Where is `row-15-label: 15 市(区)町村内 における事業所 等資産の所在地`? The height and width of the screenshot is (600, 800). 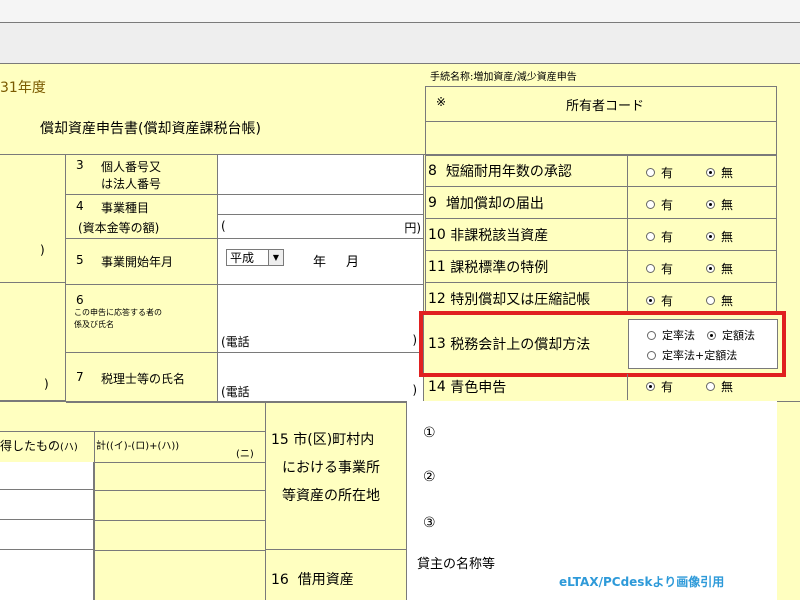
row-15-label: 15 市(区)町村内 における事業所 等資産の所在地 is located at coordinates (336, 475).